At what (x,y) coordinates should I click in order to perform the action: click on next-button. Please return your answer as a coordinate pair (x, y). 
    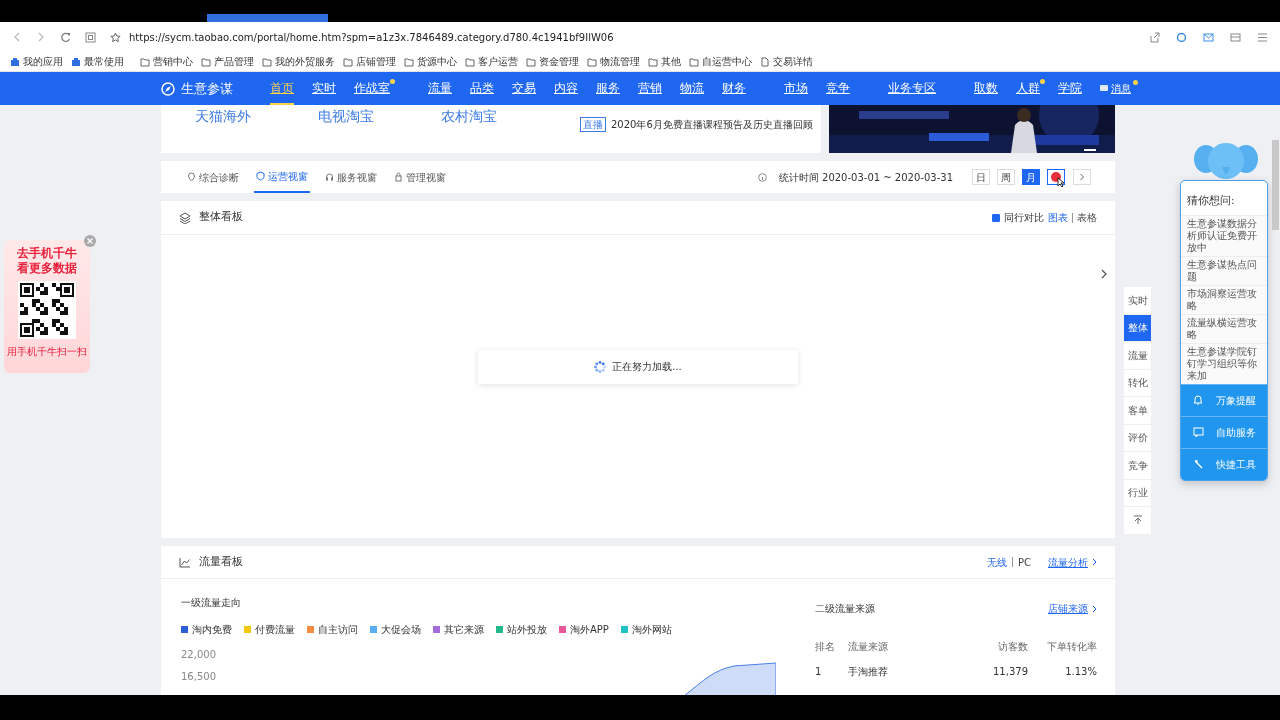
    Looking at the image, I should click on (1082, 177).